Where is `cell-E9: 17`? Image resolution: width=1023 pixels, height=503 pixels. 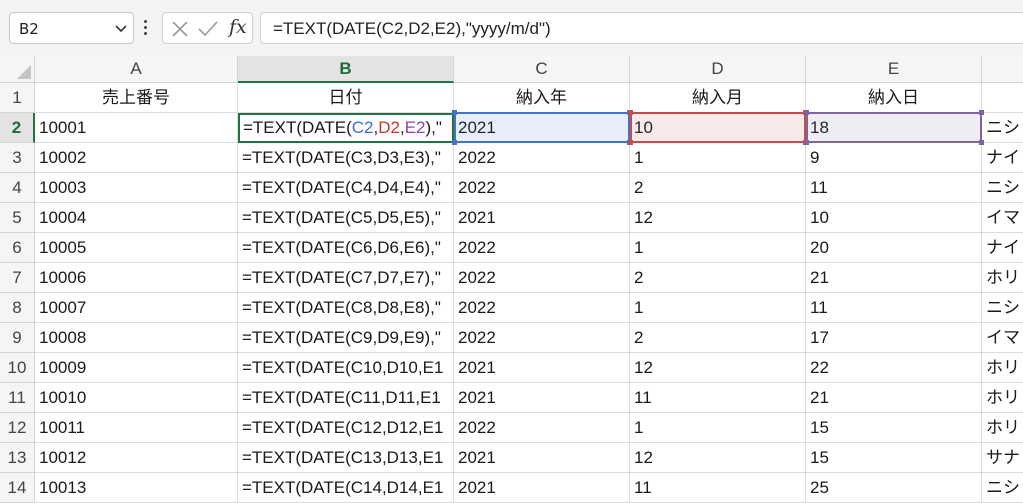 cell-E9: 17 is located at coordinates (894, 338).